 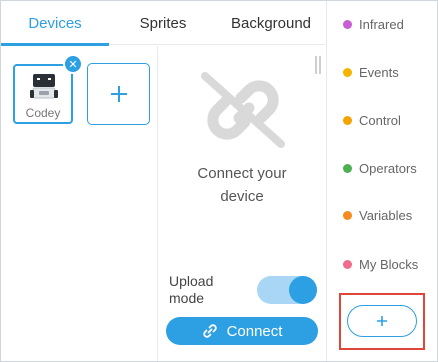 I want to click on add-device-button, so click(x=118, y=94).